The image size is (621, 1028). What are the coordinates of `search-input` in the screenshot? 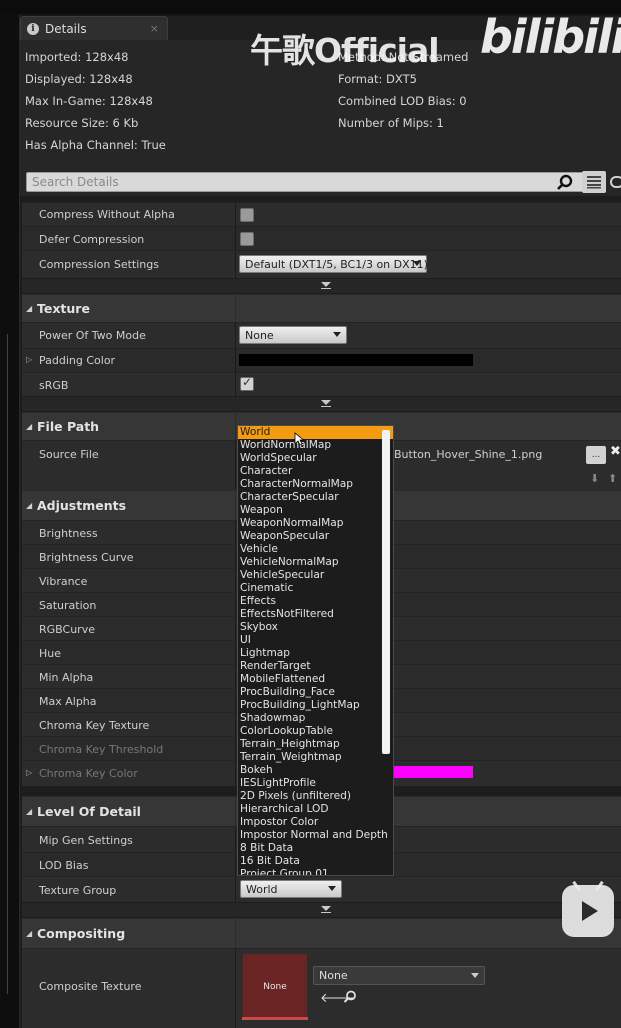 It's located at (311, 182).